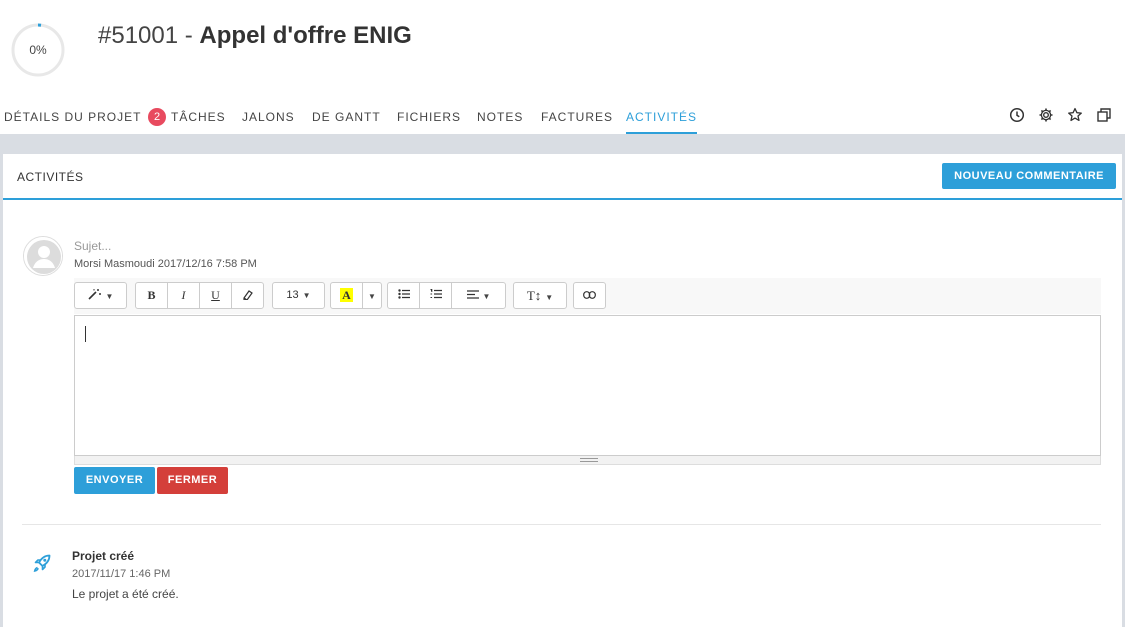 The width and height of the screenshot is (1125, 627). Describe the element at coordinates (215, 295) in the screenshot. I see `underline-button: U` at that location.